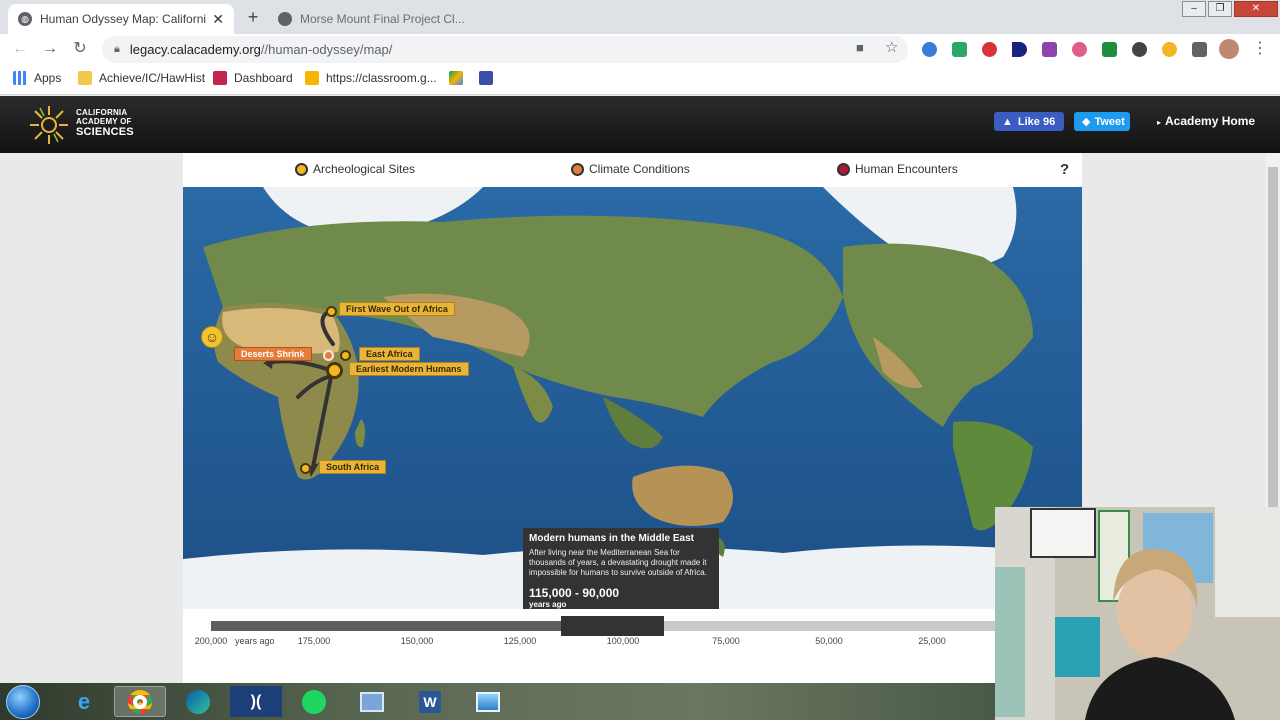 This screenshot has width=1280, height=720. I want to click on bookmark-drive, so click(459, 78).